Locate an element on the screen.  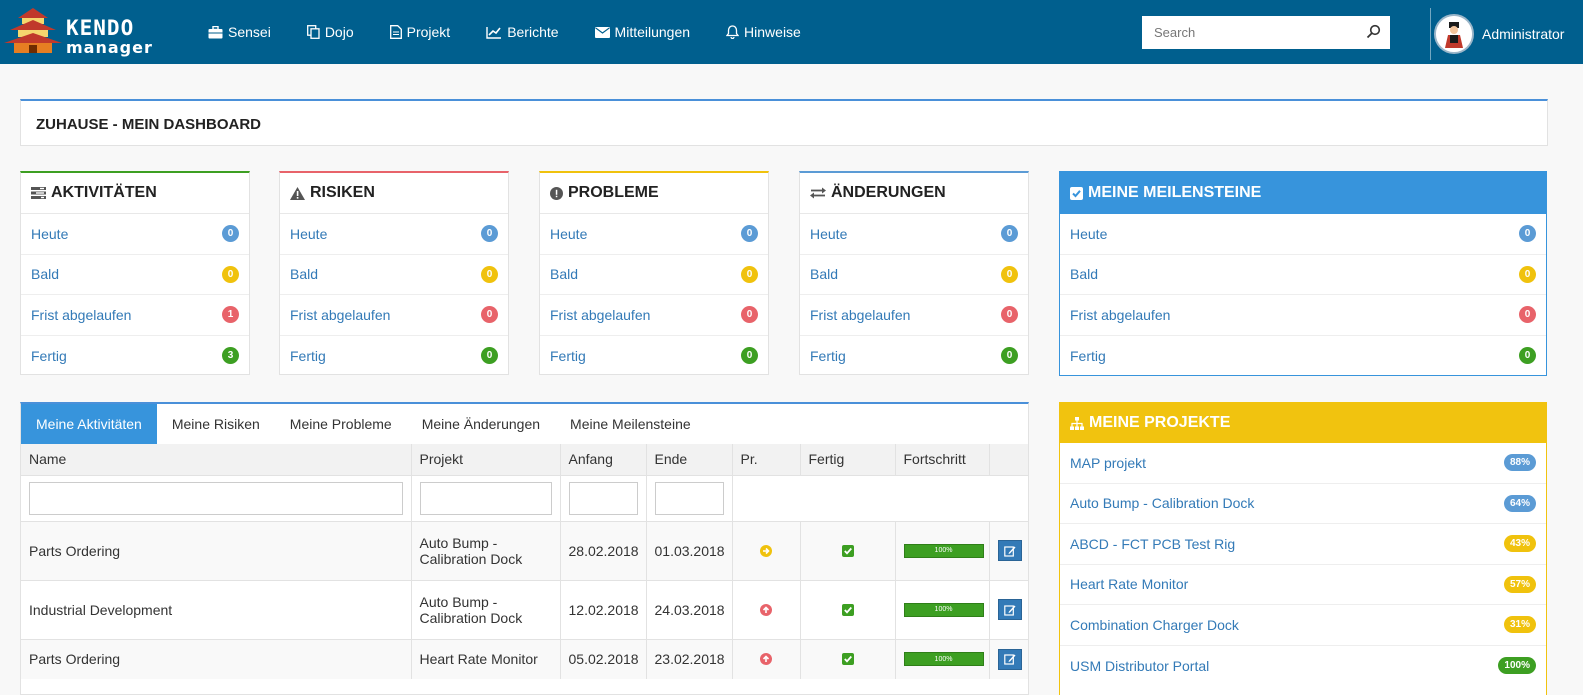
column-header-project: Projekt is located at coordinates (486, 459).